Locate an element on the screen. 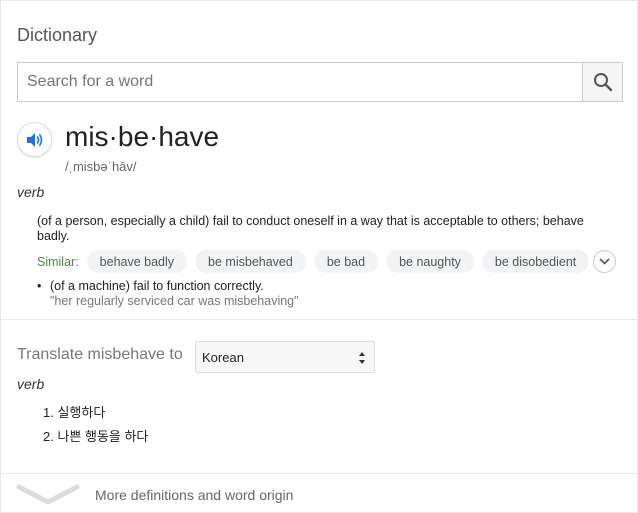 This screenshot has width=638, height=513. translation-item: 1. 실행하다 is located at coordinates (74, 412).